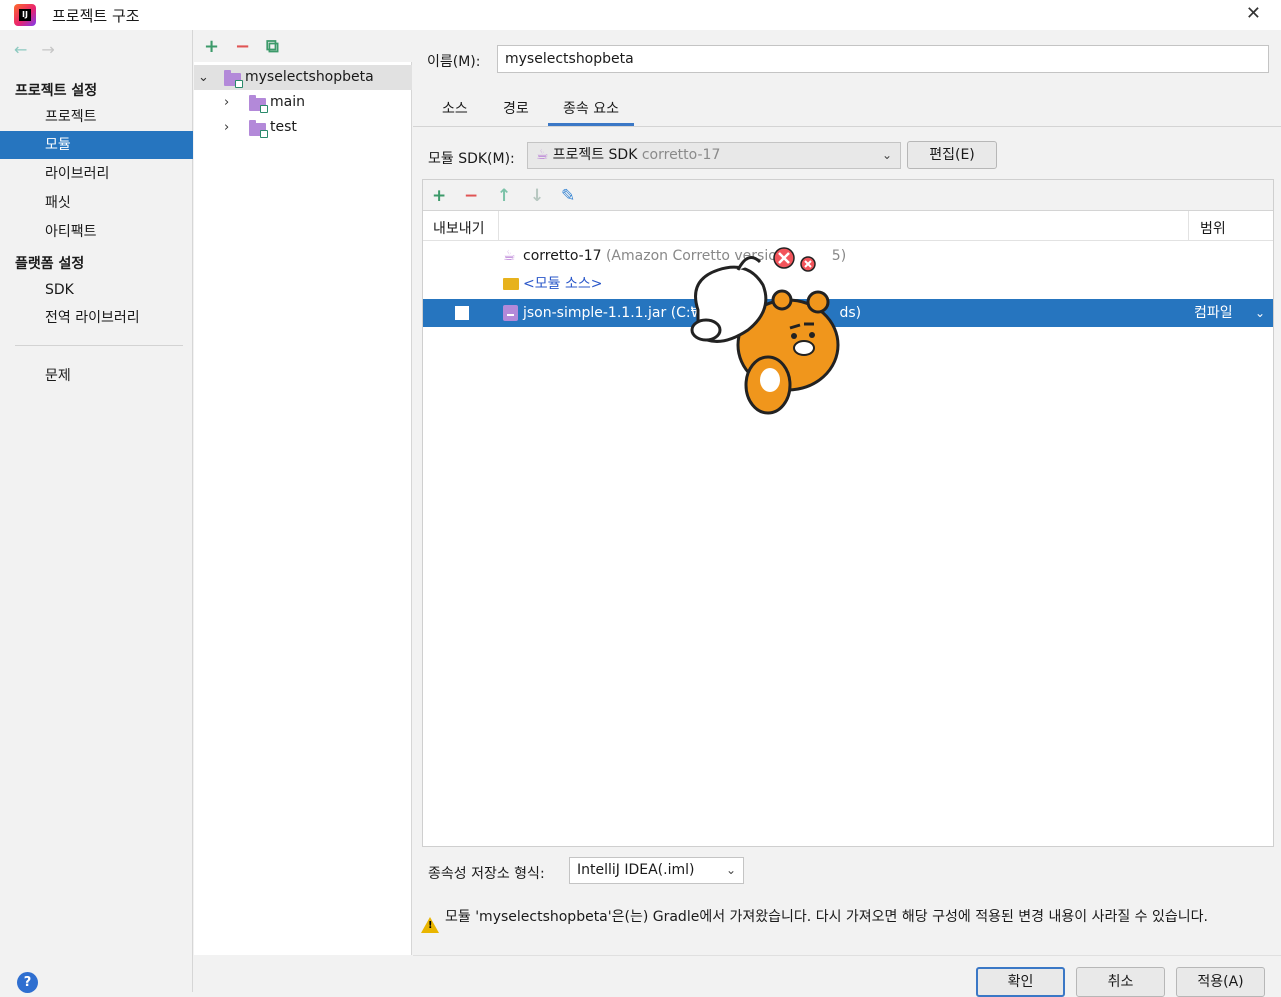 This screenshot has width=1281, height=997. Describe the element at coordinates (848, 256) in the screenshot. I see `dependency-row-jdk: ☕ corretto-17 (Amazon Corretto versio 5)` at that location.